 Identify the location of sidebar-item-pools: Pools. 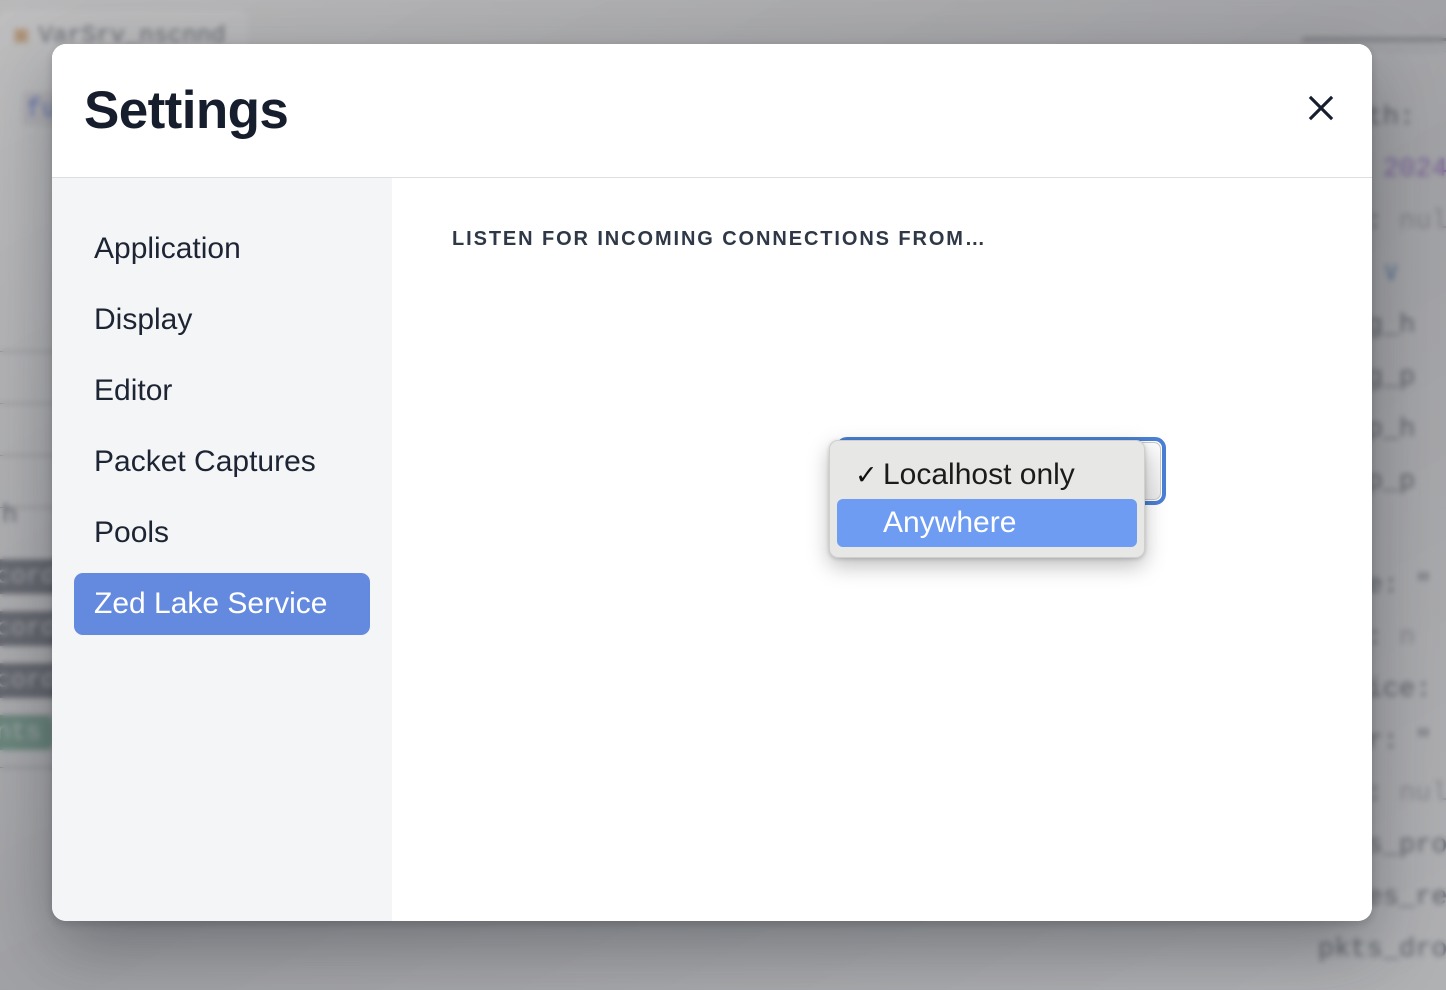
(222, 533).